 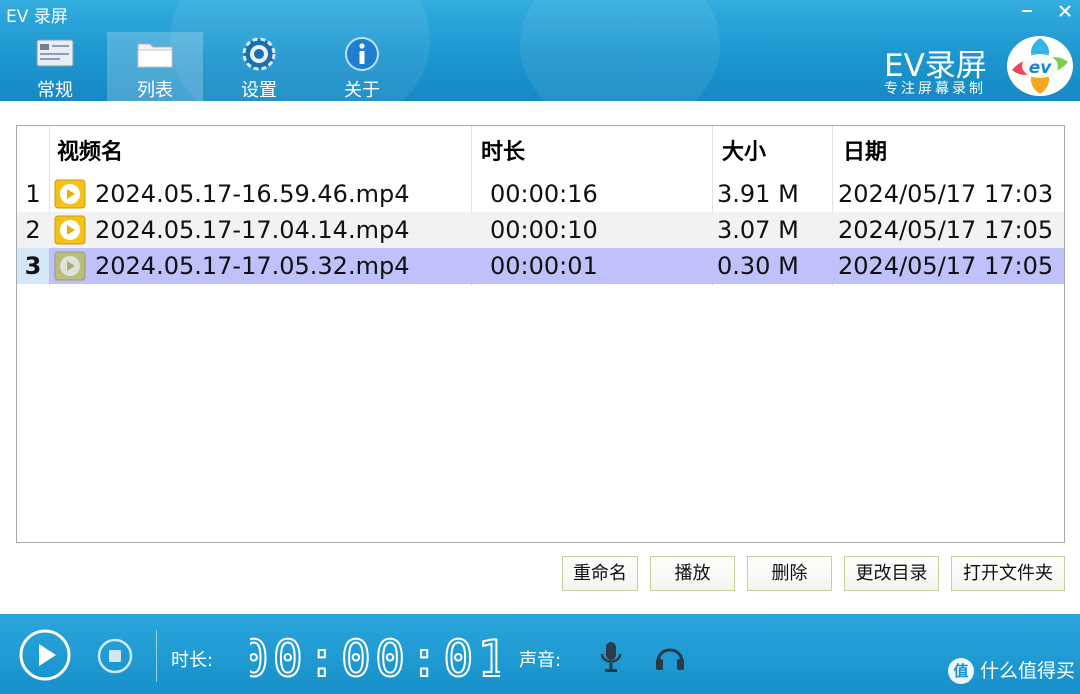 I want to click on brand-tagline: 专注屏幕录制, so click(x=935, y=89).